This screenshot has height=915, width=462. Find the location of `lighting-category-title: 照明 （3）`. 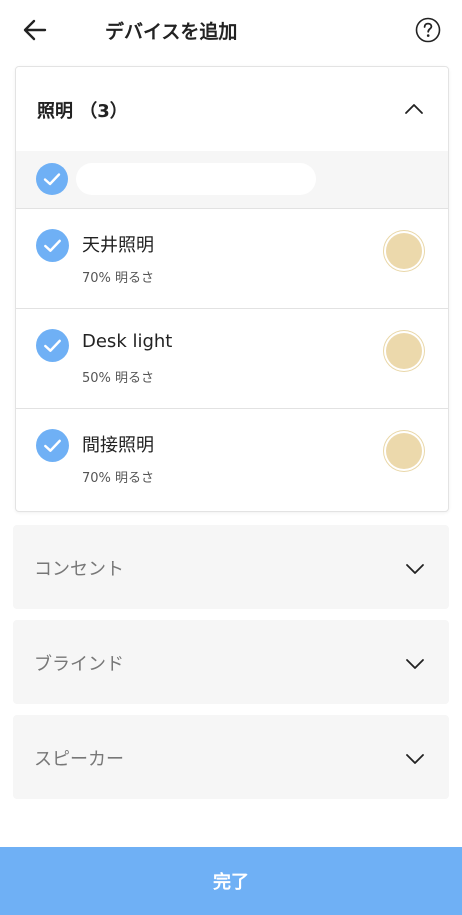

lighting-category-title: 照明 （3） is located at coordinates (82, 111).